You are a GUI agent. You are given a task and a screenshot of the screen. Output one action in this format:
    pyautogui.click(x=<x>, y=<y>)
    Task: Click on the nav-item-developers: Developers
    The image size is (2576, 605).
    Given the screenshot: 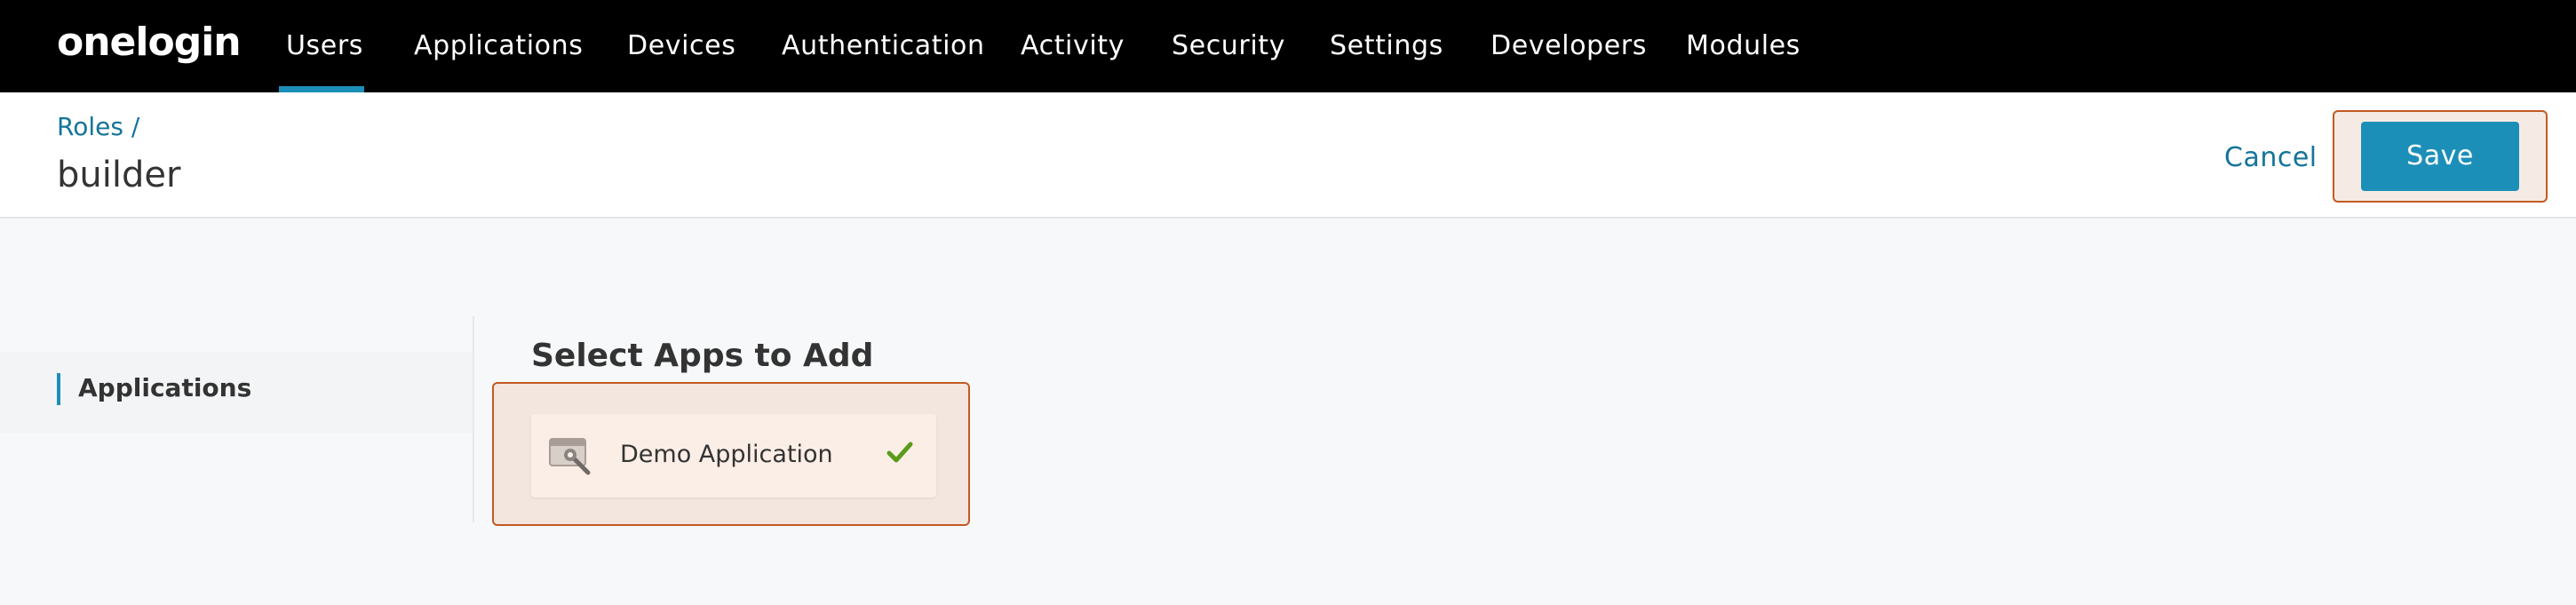 What is the action you would take?
    pyautogui.click(x=1569, y=46)
    